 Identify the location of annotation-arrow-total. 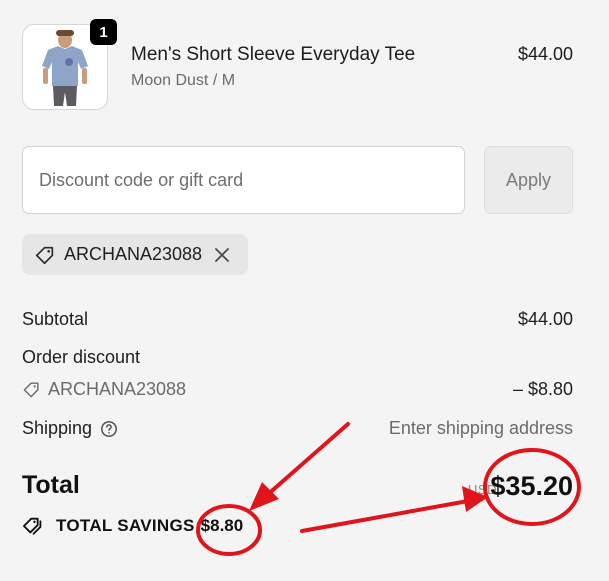
(385, 516).